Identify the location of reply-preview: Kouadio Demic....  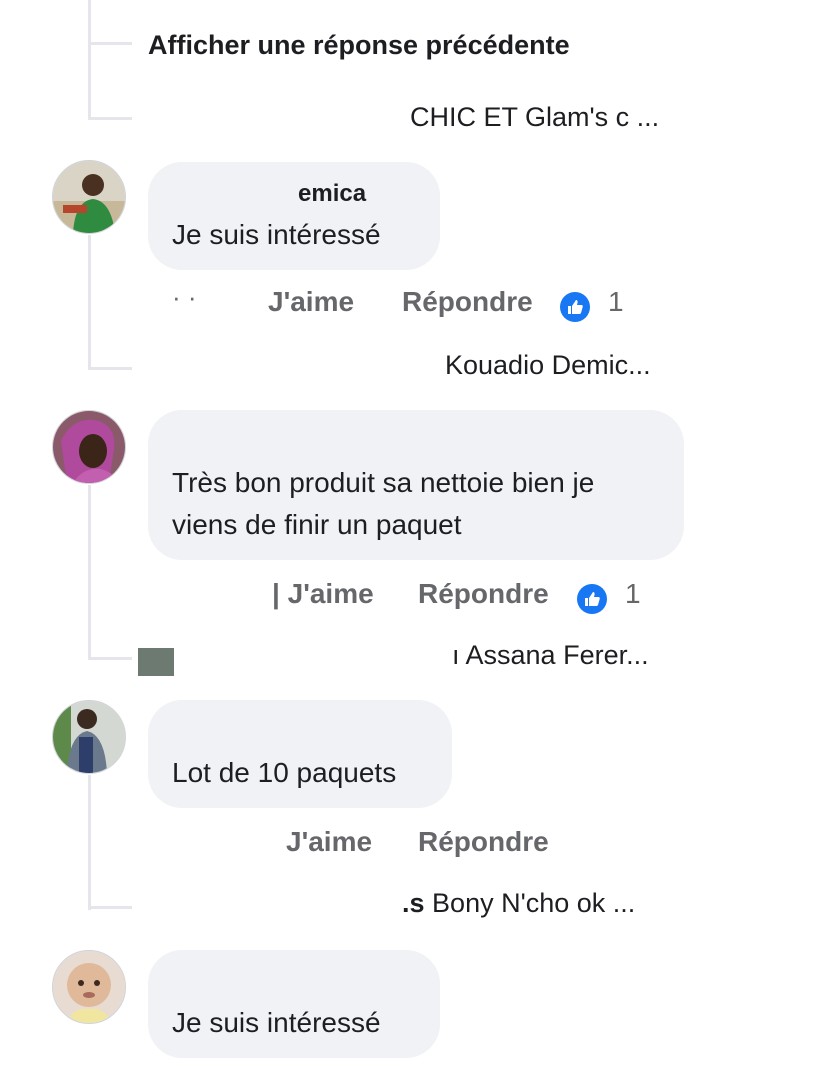
(548, 365).